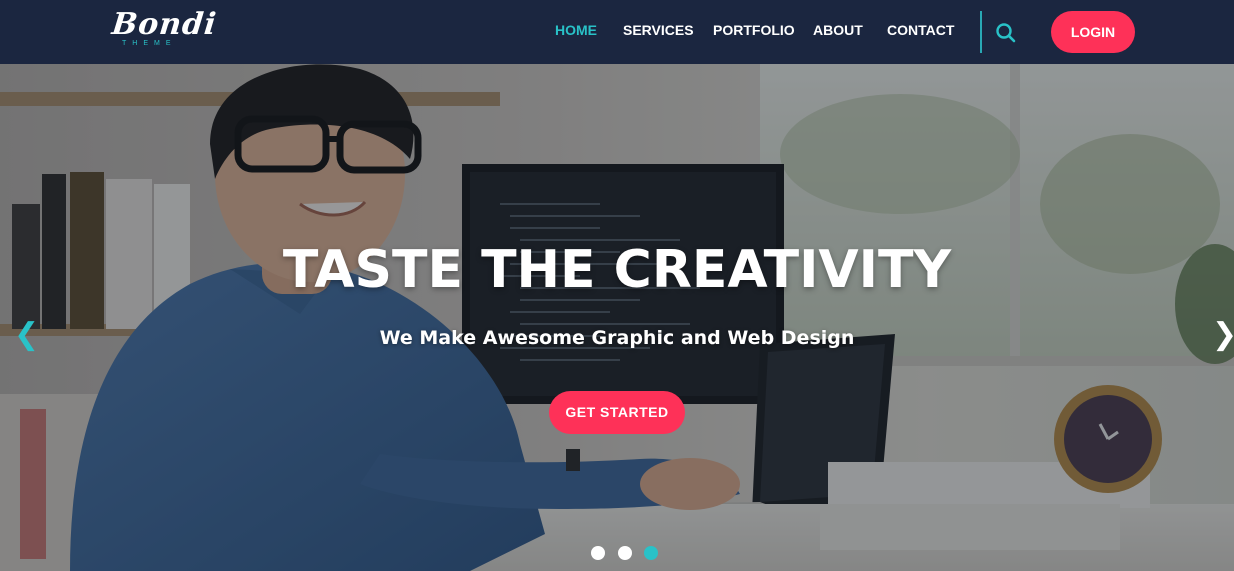 The width and height of the screenshot is (1234, 571). Describe the element at coordinates (617, 412) in the screenshot. I see `get-started-button: GET STARTED` at that location.